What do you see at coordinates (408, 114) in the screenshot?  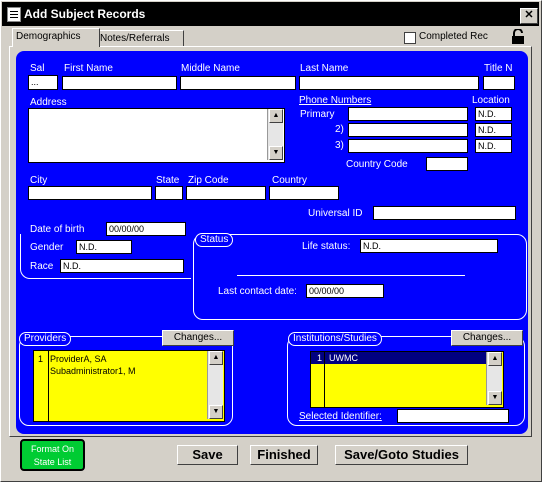 I see `phone-primary-field` at bounding box center [408, 114].